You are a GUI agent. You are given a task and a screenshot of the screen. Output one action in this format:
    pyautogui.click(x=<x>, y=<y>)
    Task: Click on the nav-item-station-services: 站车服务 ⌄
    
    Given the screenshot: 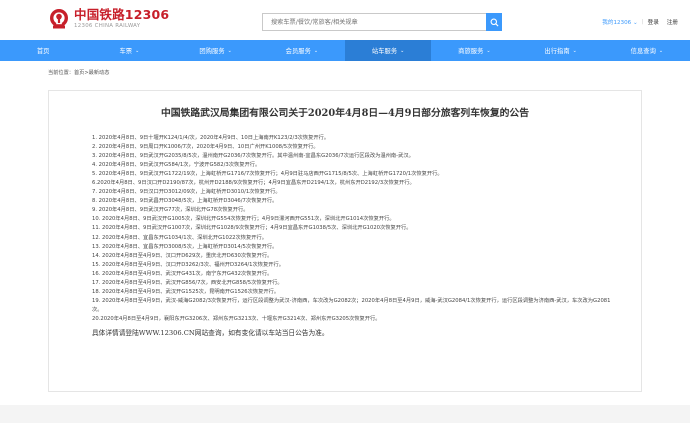 What is the action you would take?
    pyautogui.click(x=388, y=50)
    